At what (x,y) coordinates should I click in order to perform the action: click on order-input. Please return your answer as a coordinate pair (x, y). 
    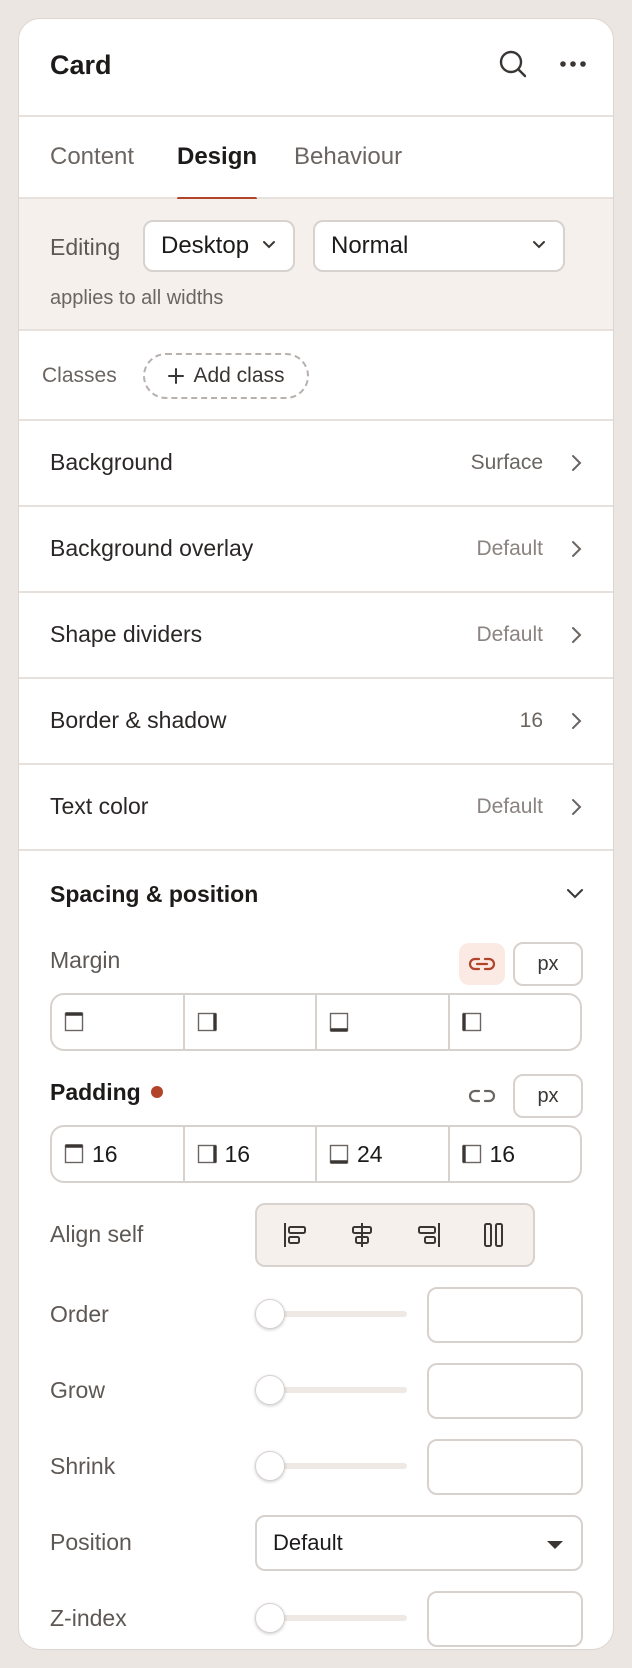
    Looking at the image, I should click on (505, 1315).